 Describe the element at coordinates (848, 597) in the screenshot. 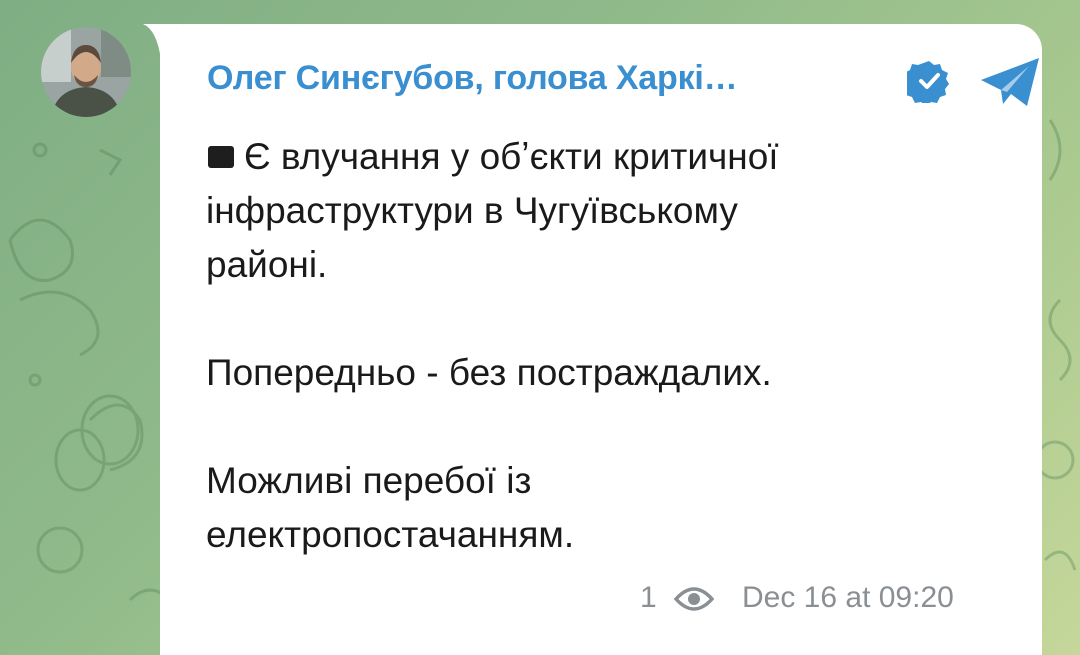

I see `message-timestamp: Dec 16 at 09:20` at that location.